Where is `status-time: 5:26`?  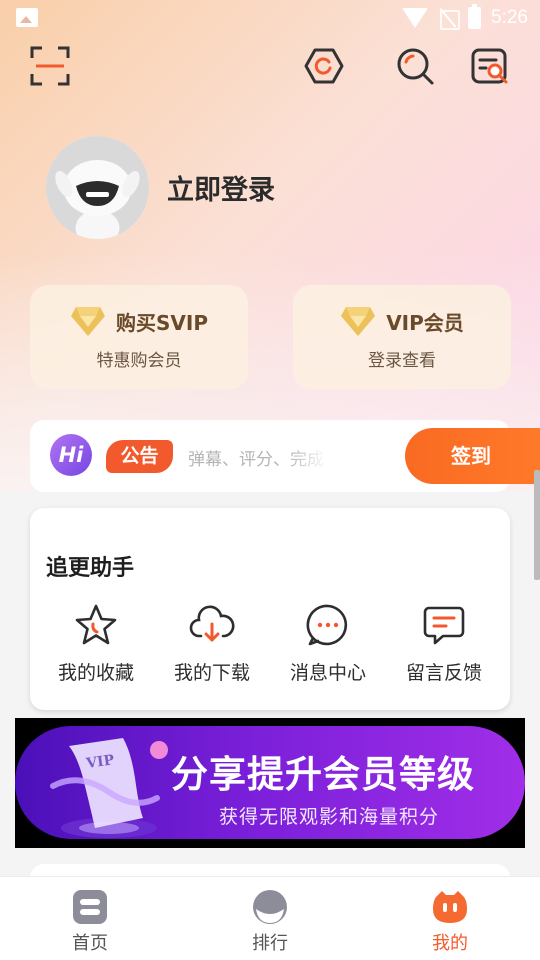
status-time: 5:26 is located at coordinates (509, 17).